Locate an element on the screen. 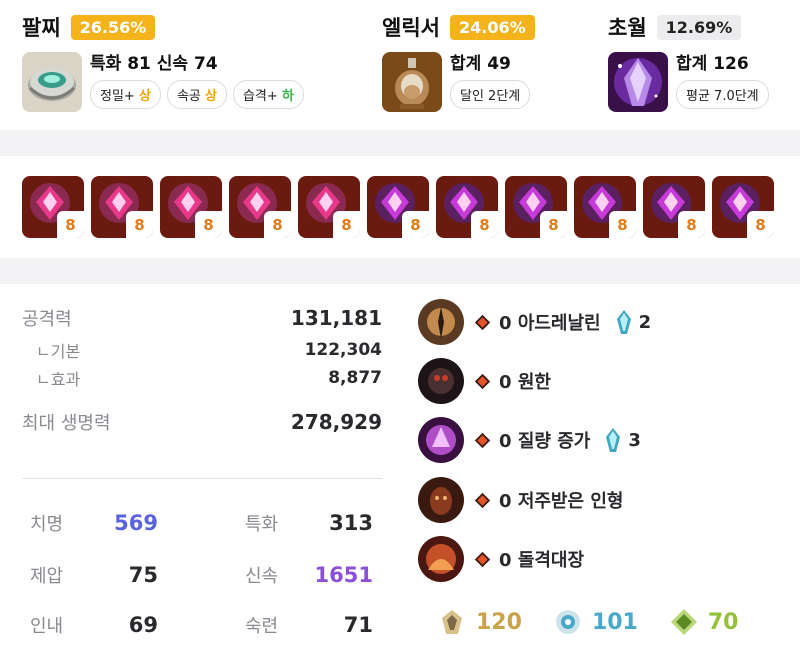 The height and width of the screenshot is (653, 800). section-title: 초월 is located at coordinates (627, 28).